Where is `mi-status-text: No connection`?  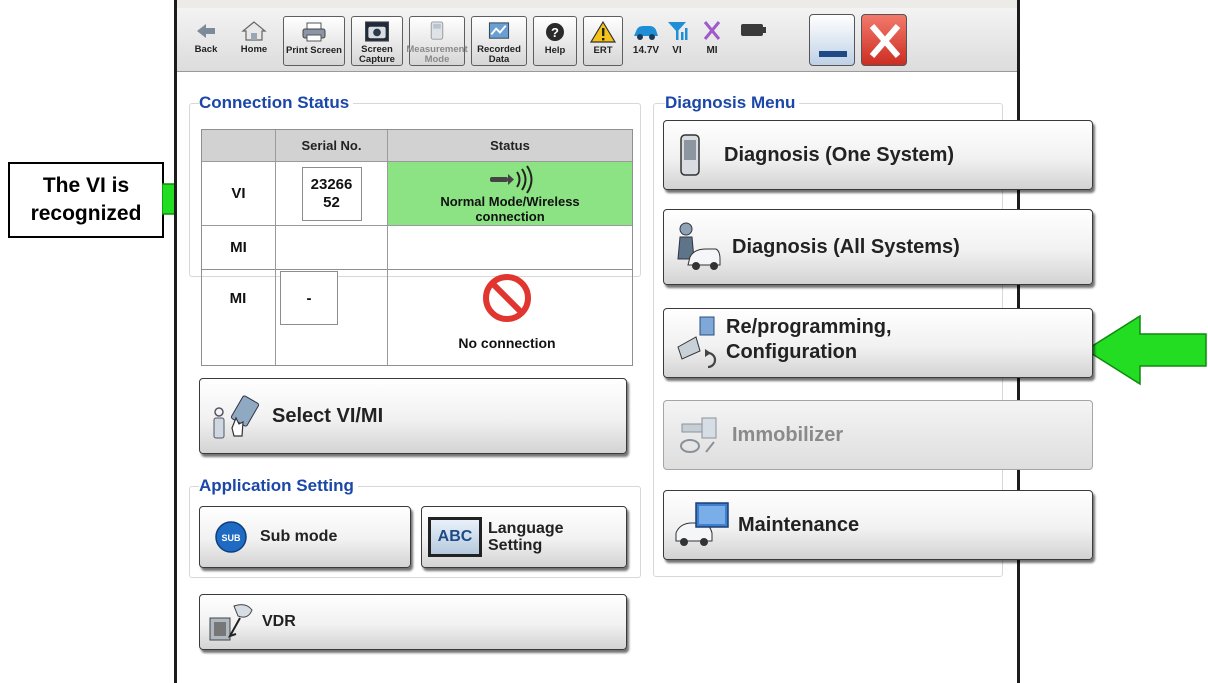 mi-status-text: No connection is located at coordinates (507, 343).